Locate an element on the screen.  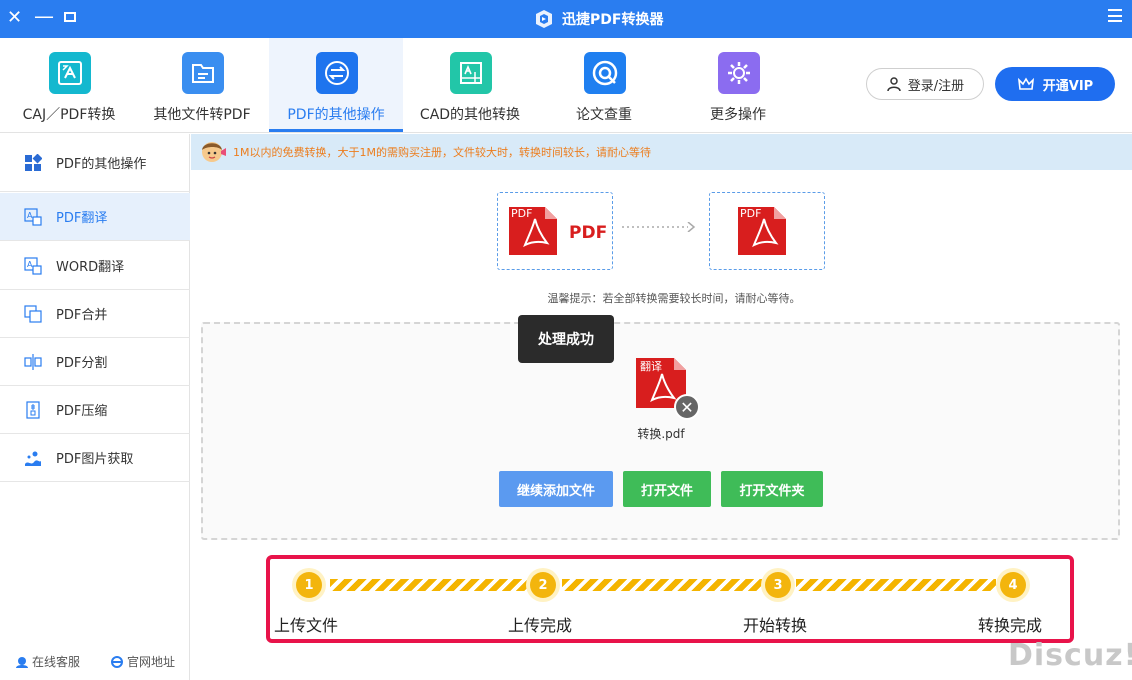
file-tag: 翻译 is located at coordinates (651, 366).